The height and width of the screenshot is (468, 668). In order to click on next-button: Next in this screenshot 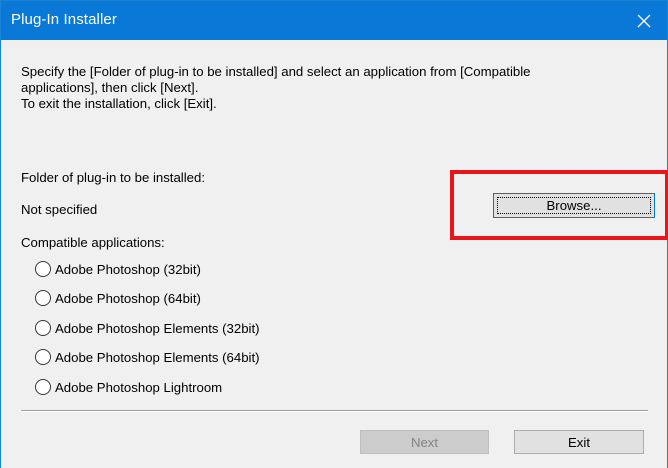, I will do `click(424, 442)`.